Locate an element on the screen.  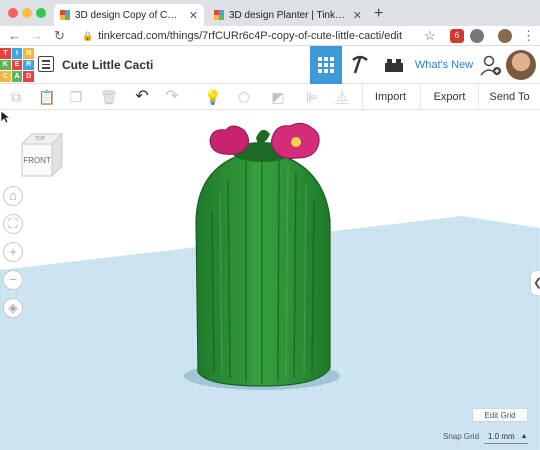
light-bulb-icon: 💡 is located at coordinates (212, 97).